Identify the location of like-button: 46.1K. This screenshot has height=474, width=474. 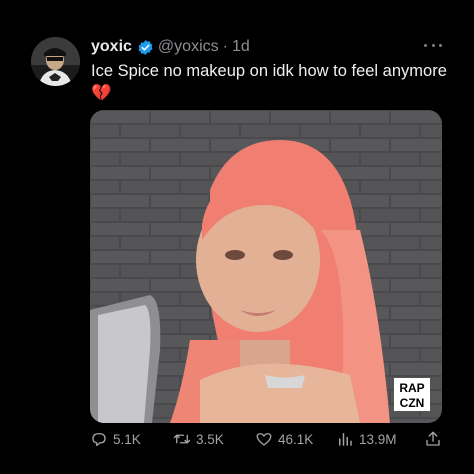
(284, 439).